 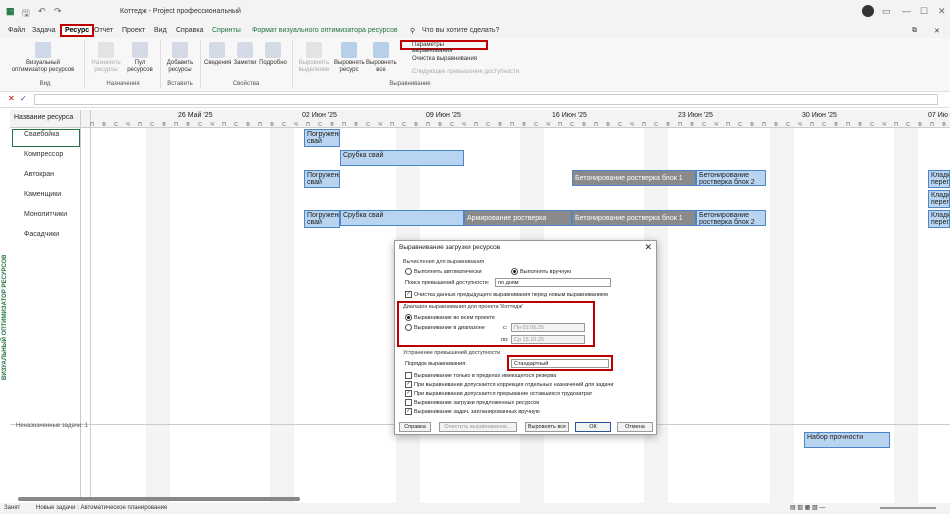 I want to click on level-resource-button: Выровнять ресурс, so click(x=349, y=58).